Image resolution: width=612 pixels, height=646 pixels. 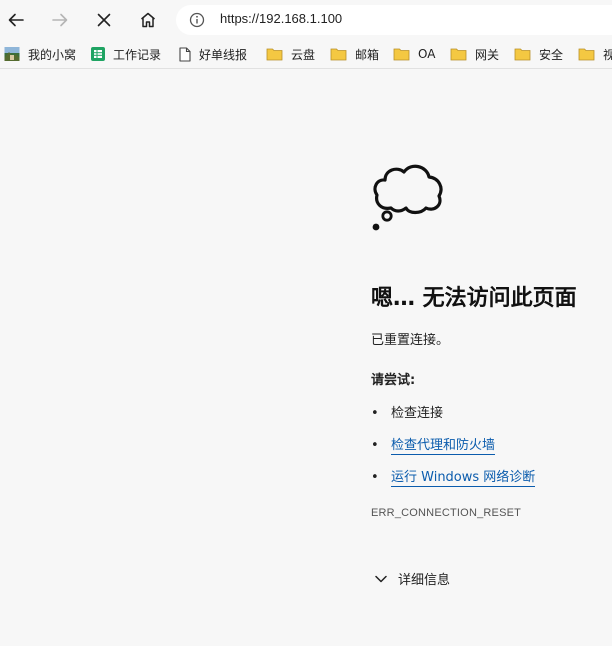 I want to click on forward-button, so click(x=60, y=20).